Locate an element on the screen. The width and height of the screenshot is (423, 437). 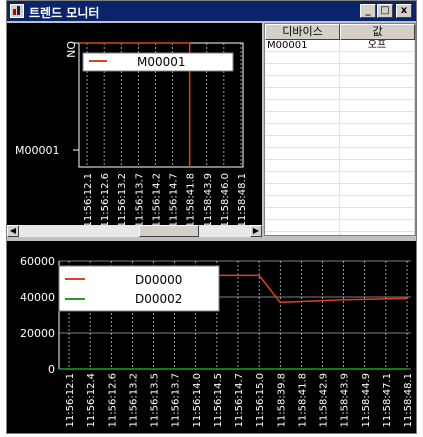
scroll-left-icon: ◀ is located at coordinates (13, 231).